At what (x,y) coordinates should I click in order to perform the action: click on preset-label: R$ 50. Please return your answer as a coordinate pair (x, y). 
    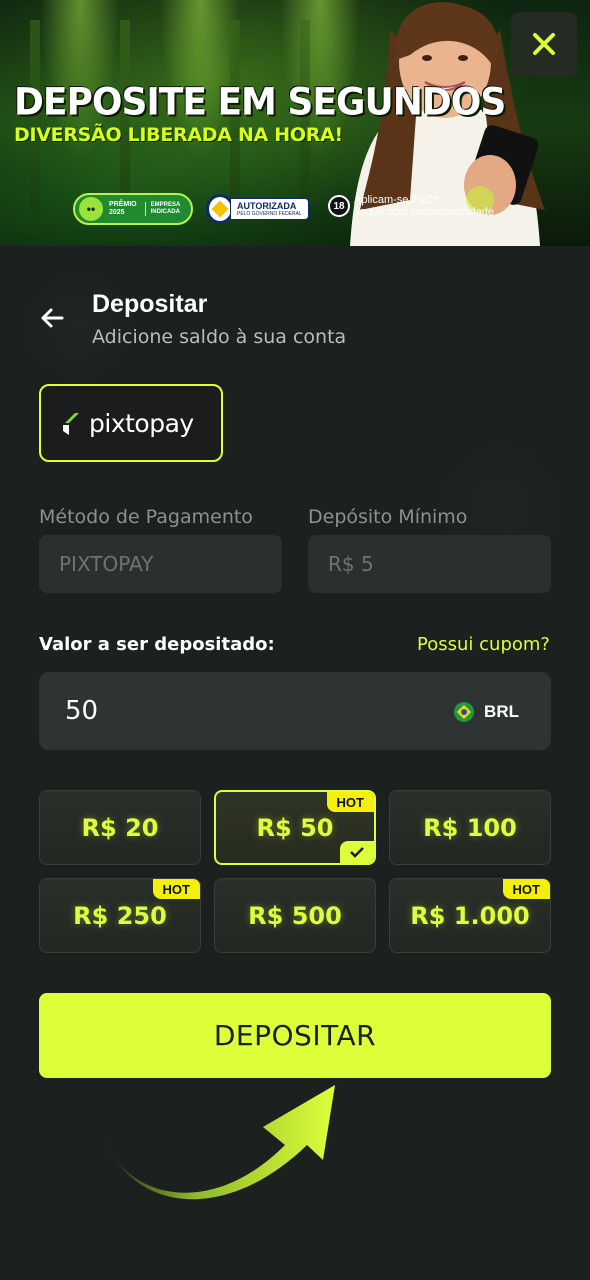
    Looking at the image, I should click on (295, 827).